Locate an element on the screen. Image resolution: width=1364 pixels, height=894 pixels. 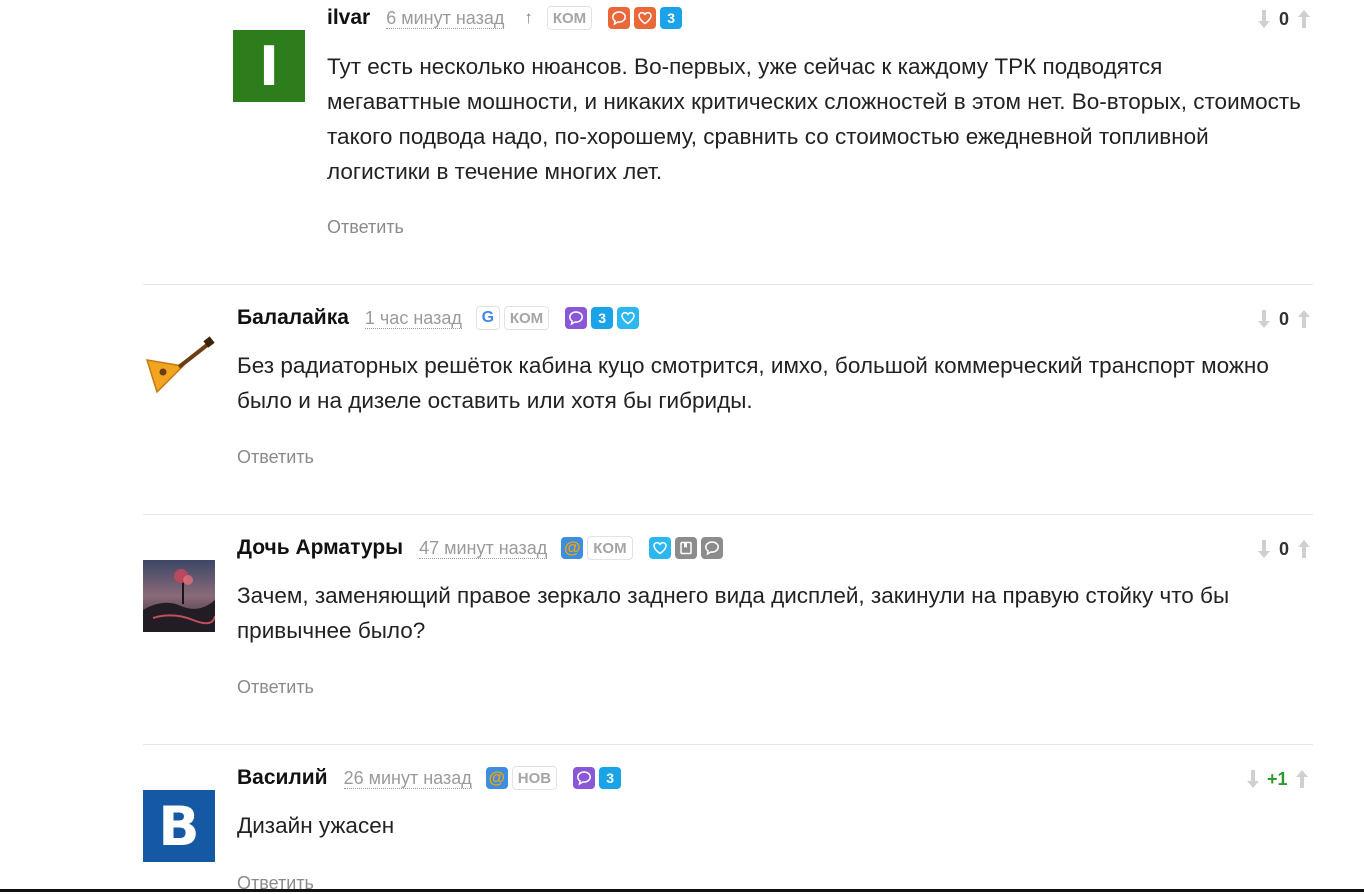
author-name: ilvar is located at coordinates (348, 18).